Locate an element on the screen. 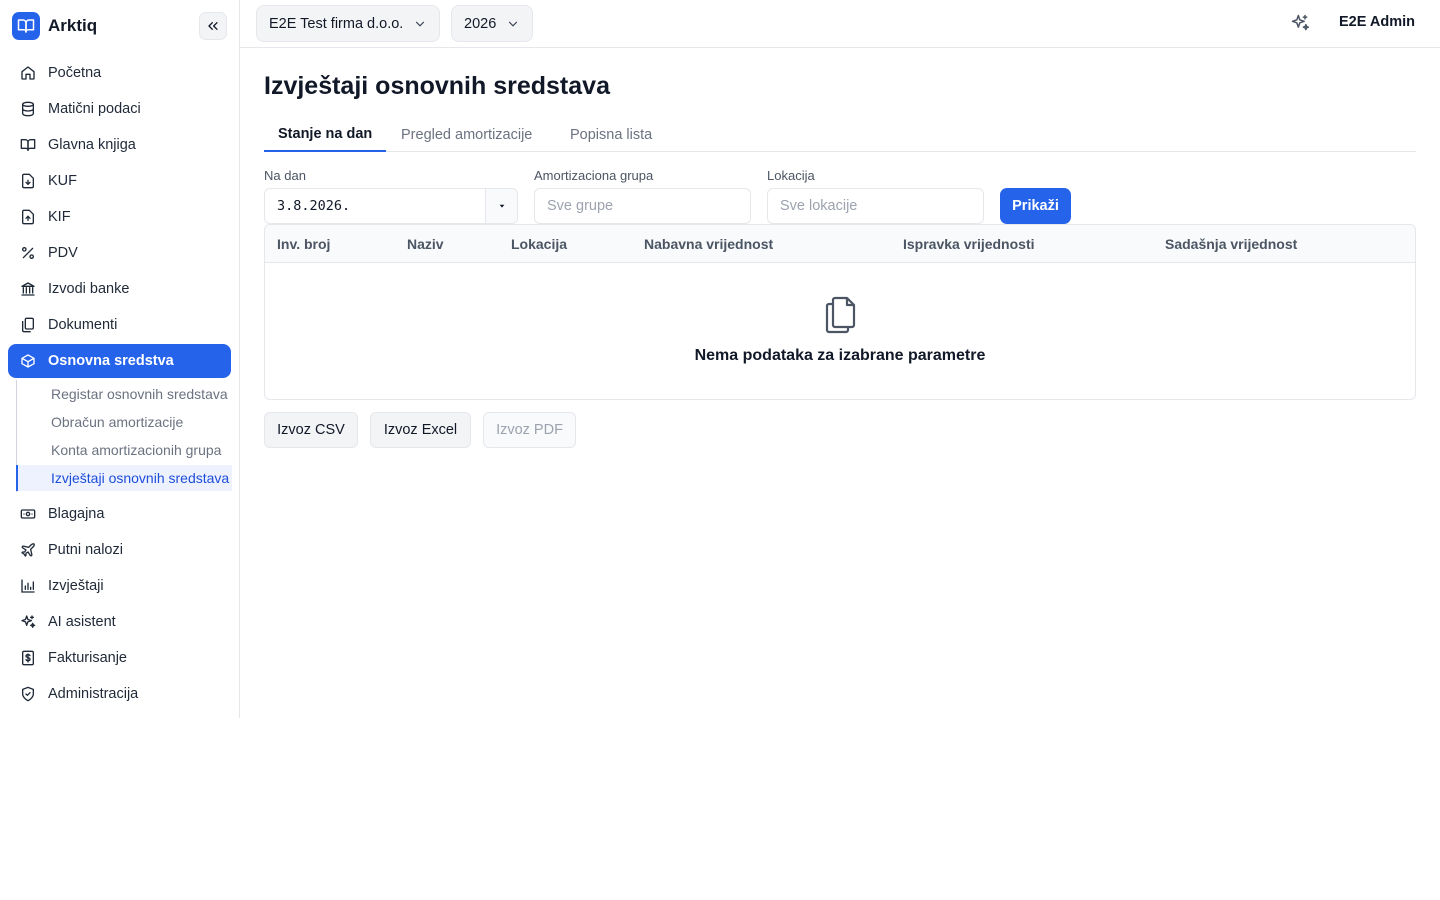  sidebar-item-label: Matični podaci is located at coordinates (94, 109).